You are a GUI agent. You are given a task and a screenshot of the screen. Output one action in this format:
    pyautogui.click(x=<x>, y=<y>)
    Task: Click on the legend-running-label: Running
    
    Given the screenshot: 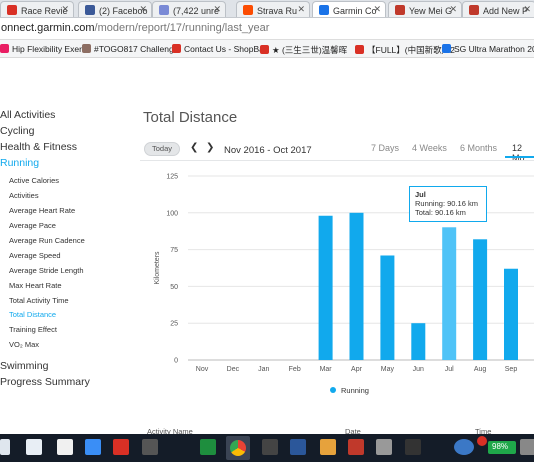 What is the action you would take?
    pyautogui.click(x=355, y=390)
    